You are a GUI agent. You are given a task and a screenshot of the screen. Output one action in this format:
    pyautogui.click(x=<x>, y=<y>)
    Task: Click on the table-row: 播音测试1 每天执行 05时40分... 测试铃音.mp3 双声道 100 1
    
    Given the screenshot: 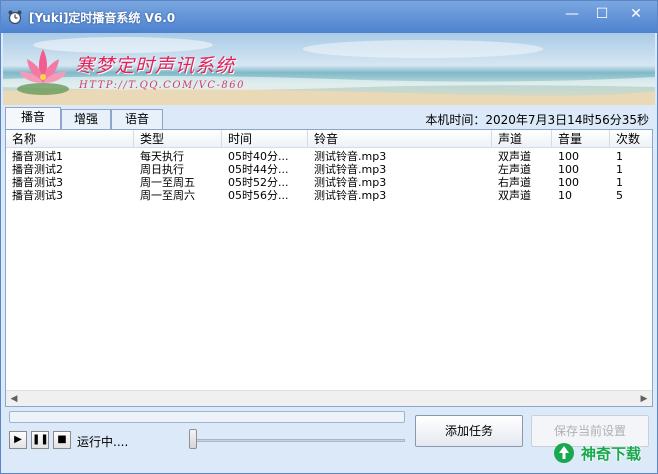 What is the action you would take?
    pyautogui.click(x=329, y=156)
    